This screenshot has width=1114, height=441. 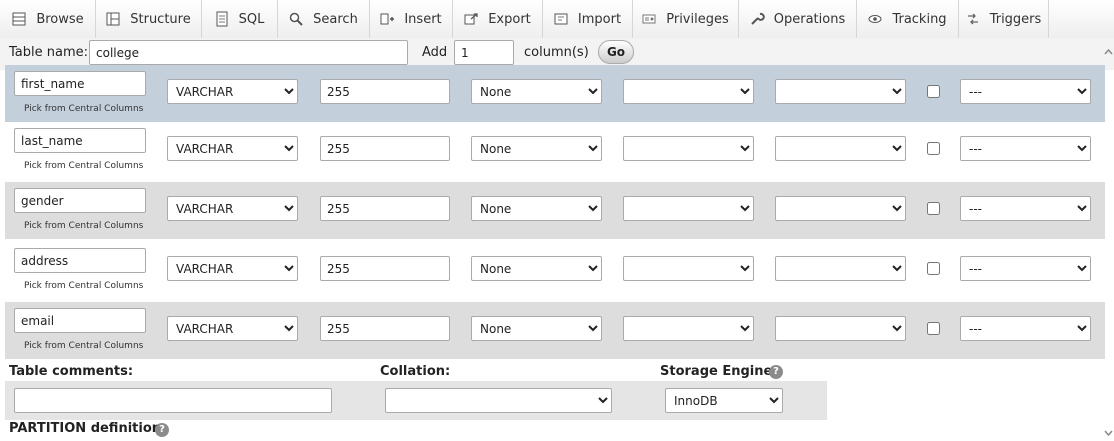 What do you see at coordinates (160, 19) in the screenshot?
I see `tab-label: Structure` at bounding box center [160, 19].